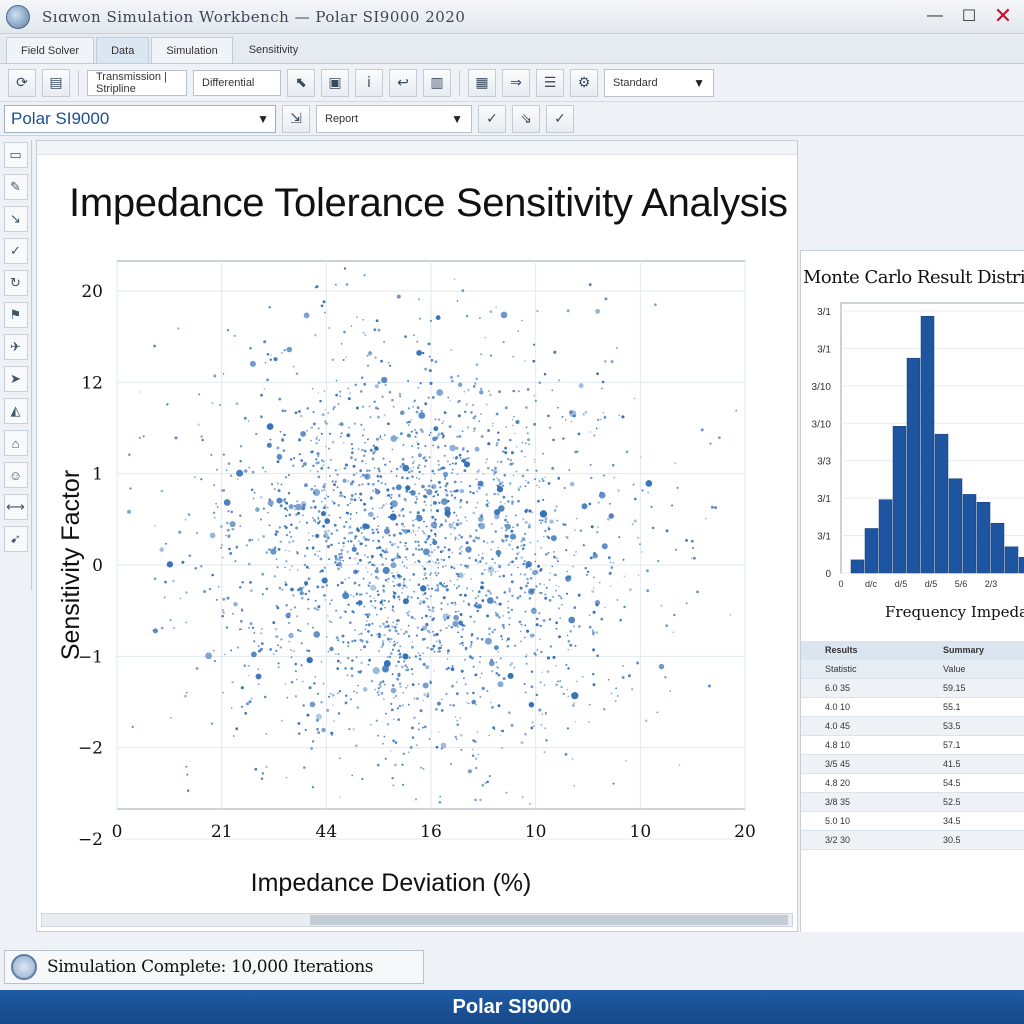  What do you see at coordinates (912, 669) in the screenshot?
I see `table-subheader-row: Statistic Value` at bounding box center [912, 669].